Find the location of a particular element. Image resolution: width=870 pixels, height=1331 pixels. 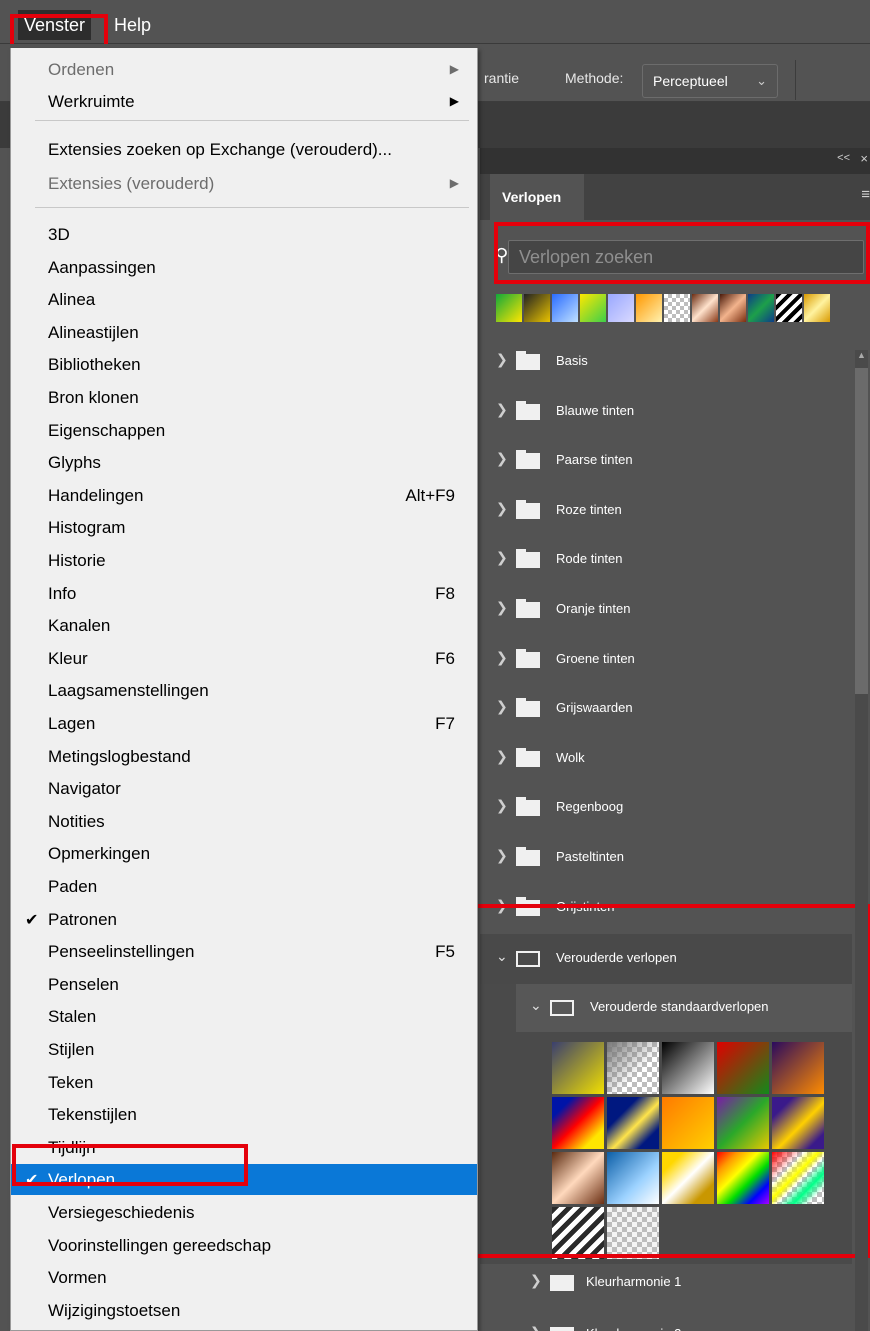

menu-item-3d: 3D is located at coordinates (244, 234).